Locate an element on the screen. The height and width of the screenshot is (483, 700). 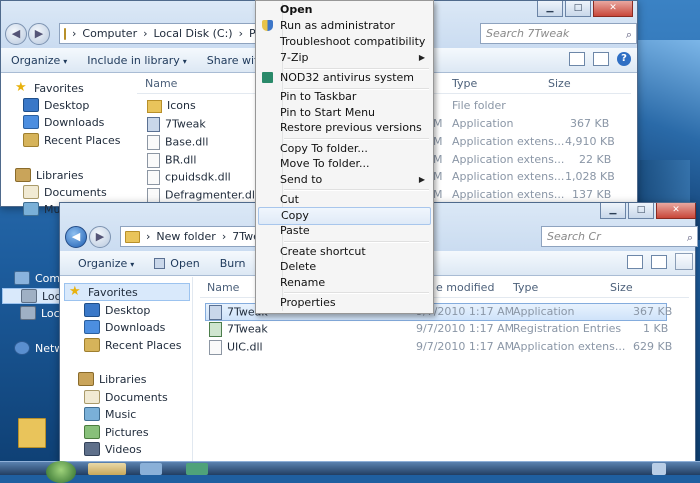
scrollbar-up is located at coordinates (684, 261).